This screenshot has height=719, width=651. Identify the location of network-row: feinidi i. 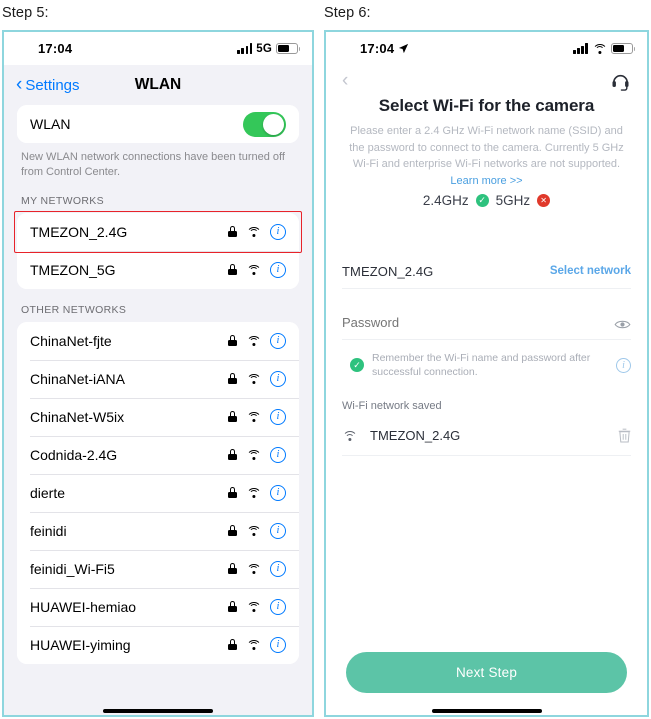
(158, 530).